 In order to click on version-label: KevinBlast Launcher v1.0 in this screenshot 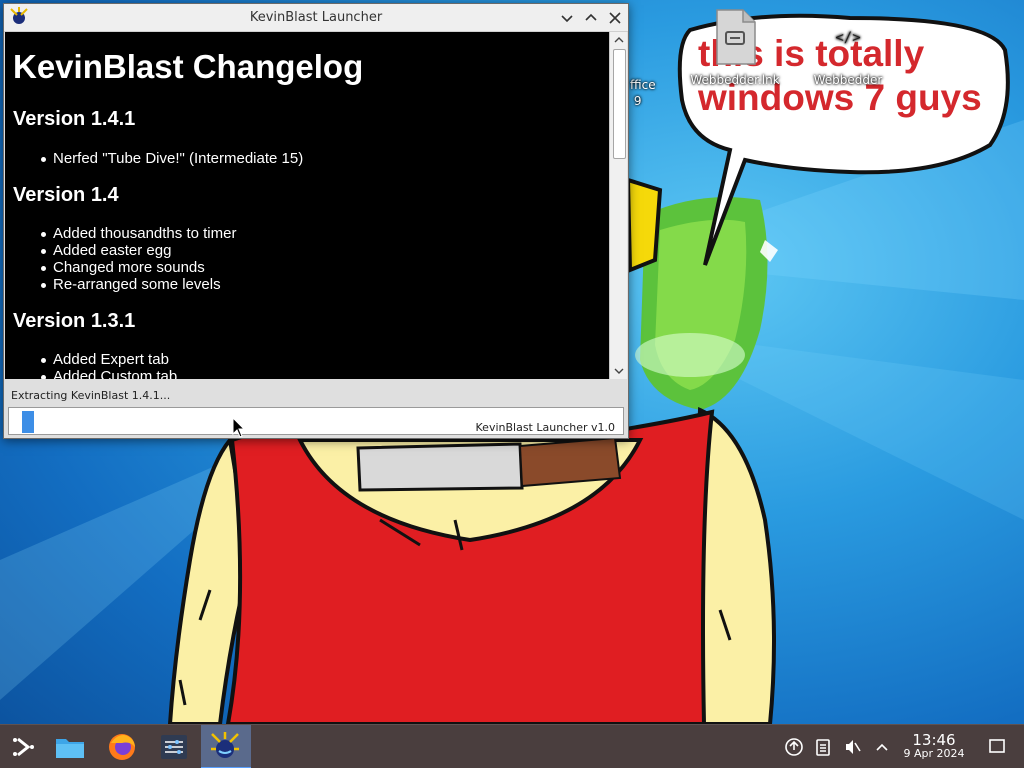, I will do `click(545, 427)`.